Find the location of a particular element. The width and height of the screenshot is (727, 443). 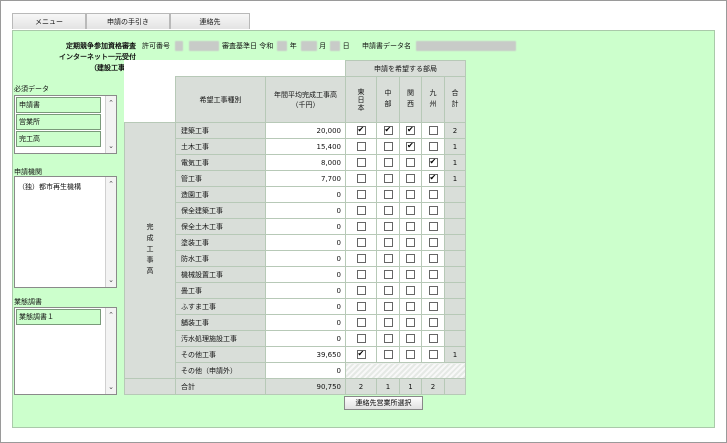

work-type-name: 管工事 is located at coordinates (220, 178).